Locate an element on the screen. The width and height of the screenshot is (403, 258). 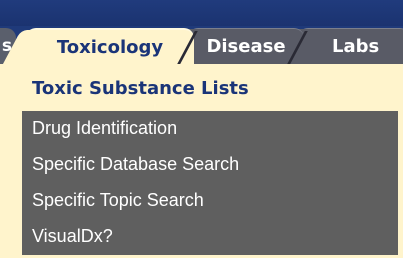
tab-toxicology: Toxicology is located at coordinates (110, 46).